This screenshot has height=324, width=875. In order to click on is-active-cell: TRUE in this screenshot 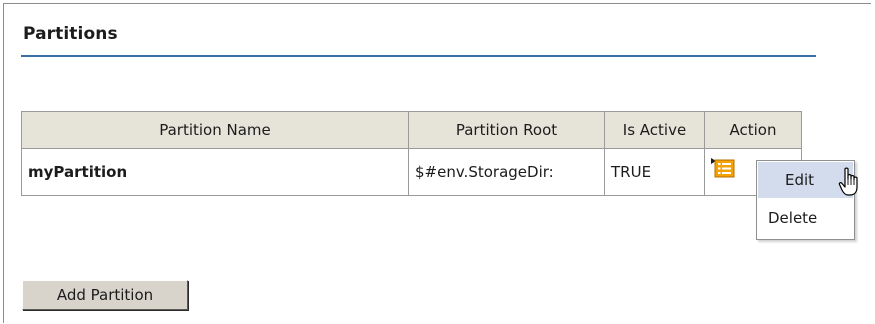, I will do `click(654, 172)`.